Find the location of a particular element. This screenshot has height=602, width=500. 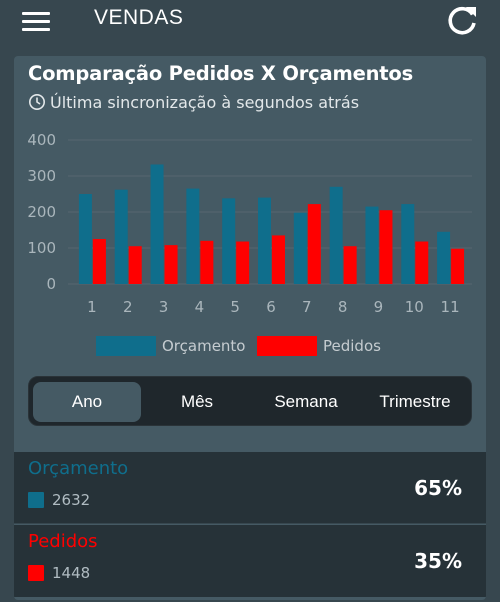

x-tick-label: 4 is located at coordinates (200, 307).